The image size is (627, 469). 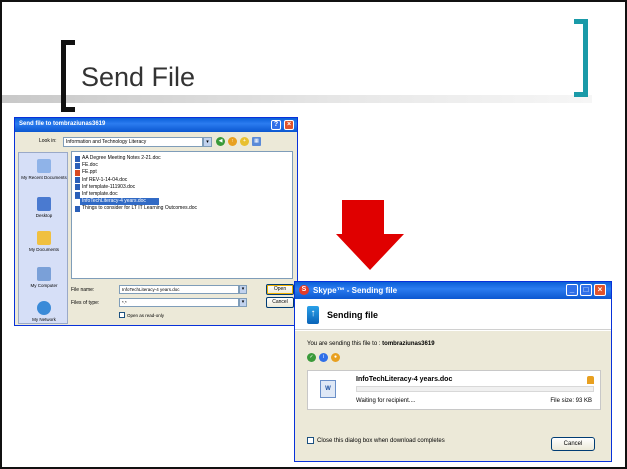 What do you see at coordinates (77, 172) in the screenshot?
I see `powerpoint-icon` at bounding box center [77, 172].